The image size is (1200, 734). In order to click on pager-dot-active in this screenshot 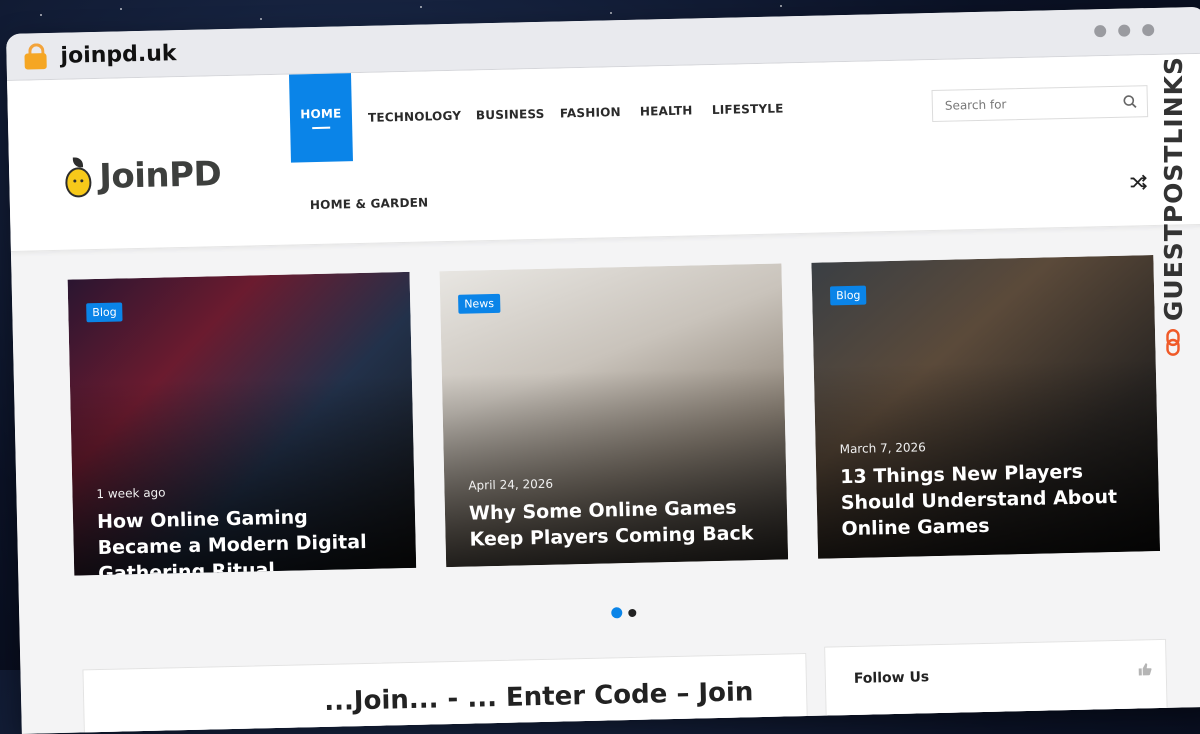, I will do `click(617, 613)`.